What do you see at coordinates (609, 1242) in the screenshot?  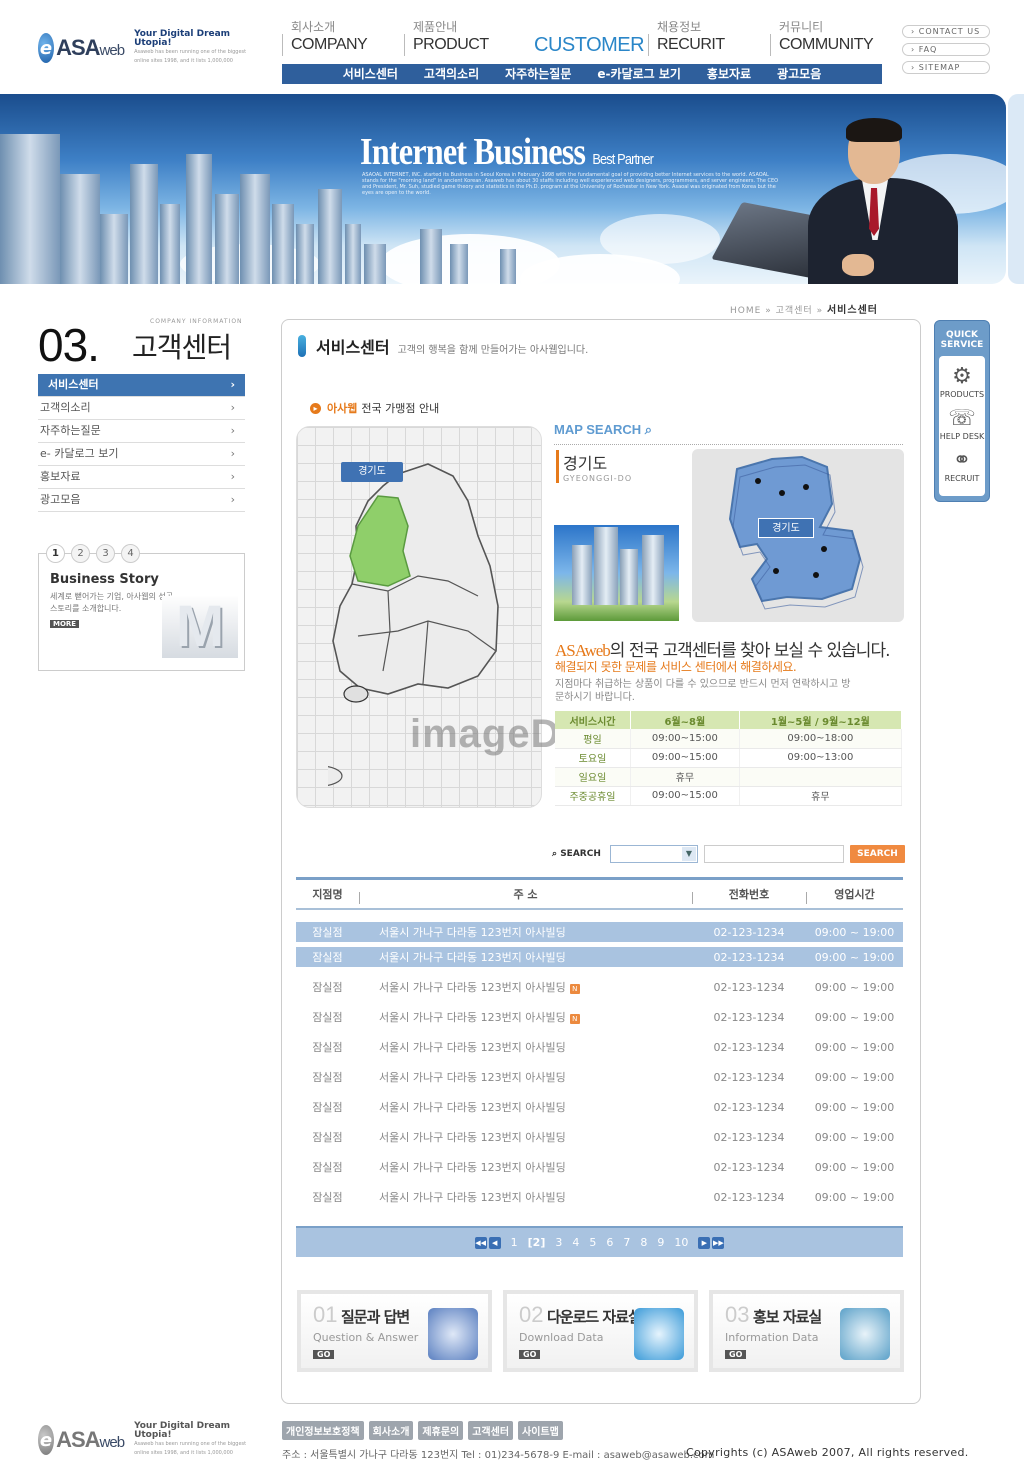 I see `page-number: 6` at bounding box center [609, 1242].